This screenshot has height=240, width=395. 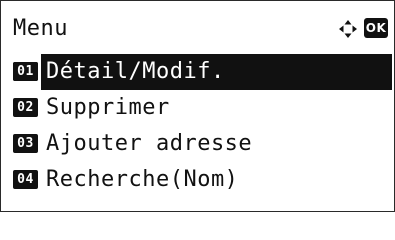 I want to click on screen-title: Menu, so click(x=40, y=28).